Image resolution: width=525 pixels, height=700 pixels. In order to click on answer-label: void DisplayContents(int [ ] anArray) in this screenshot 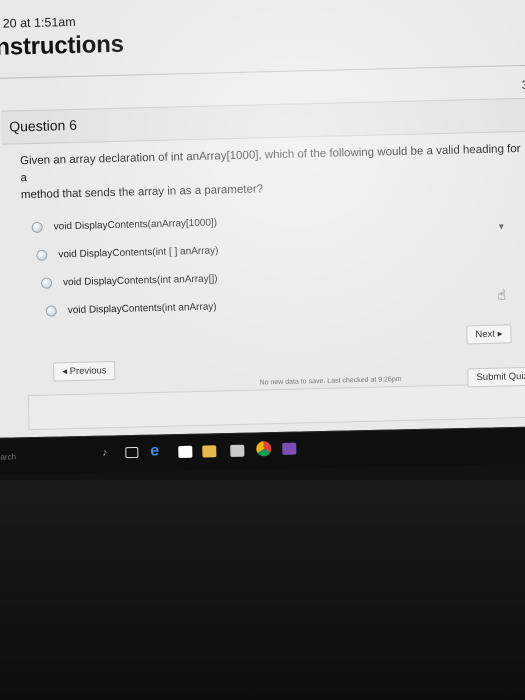, I will do `click(138, 253)`.